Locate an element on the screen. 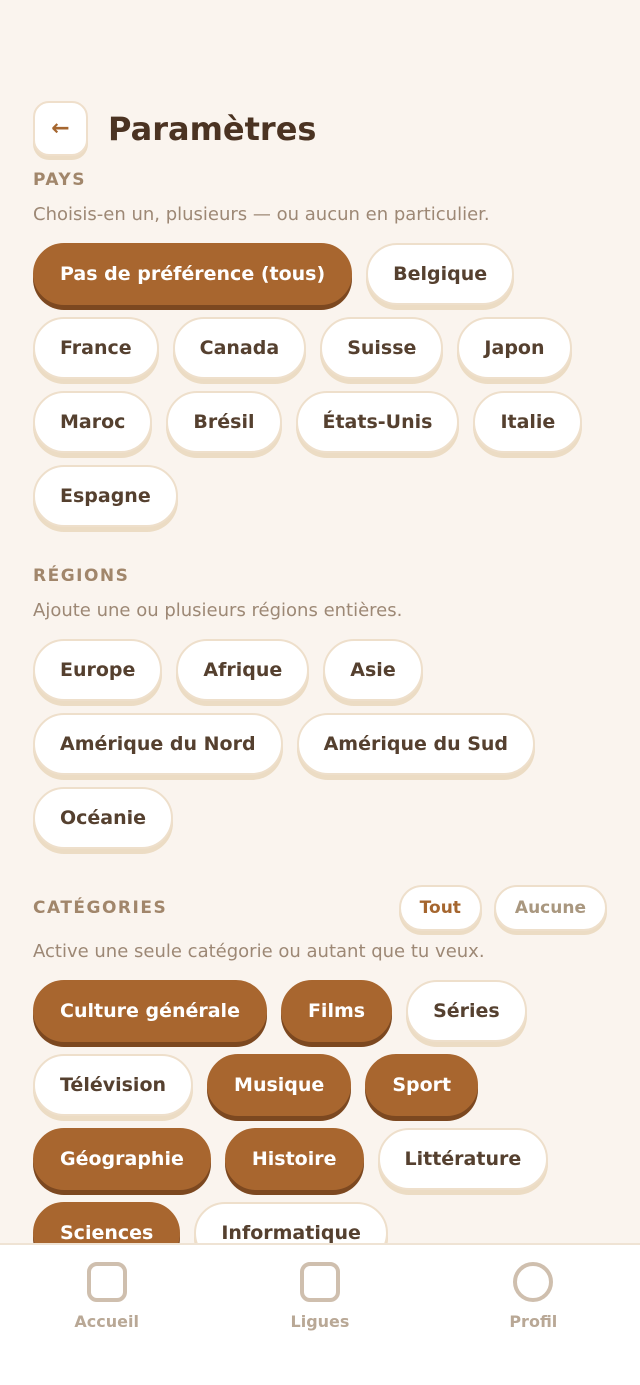 This screenshot has height=1385, width=640. arrow-left-icon: ← is located at coordinates (60, 128).